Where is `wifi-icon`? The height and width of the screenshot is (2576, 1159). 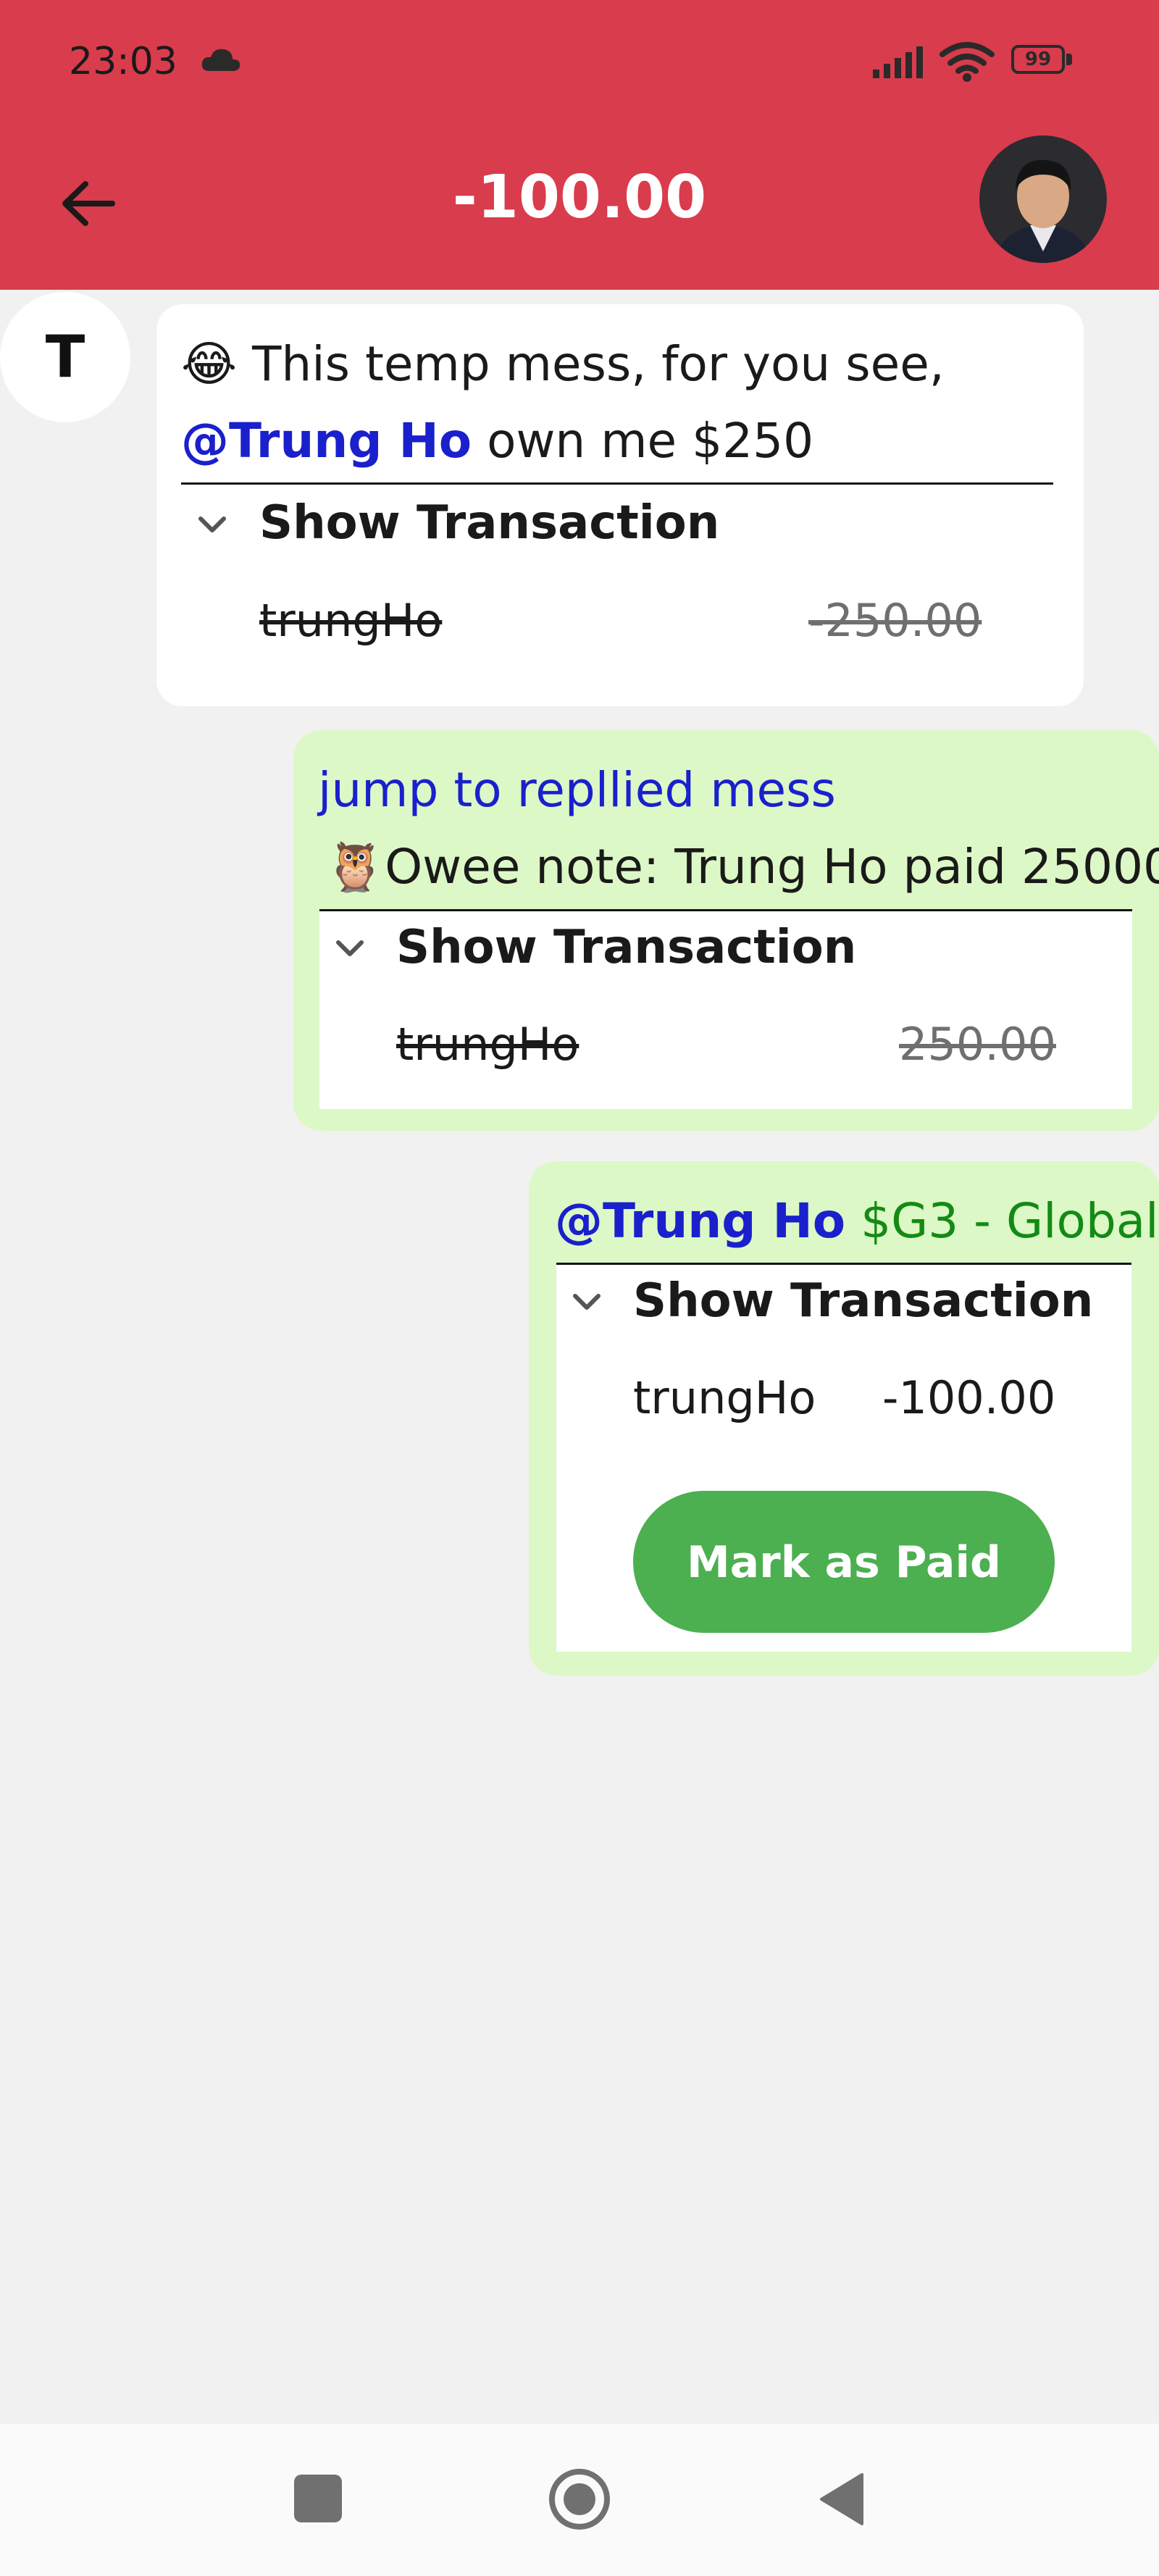 wifi-icon is located at coordinates (967, 62).